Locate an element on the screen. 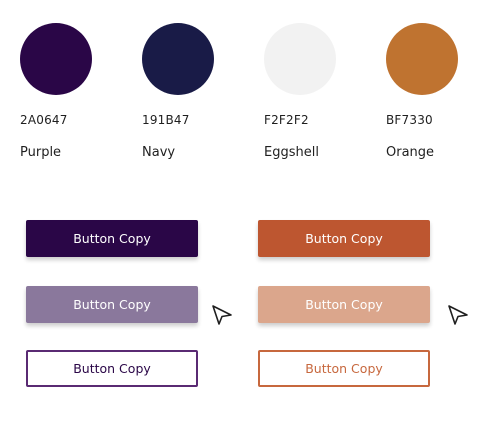 The height and width of the screenshot is (429, 493). swatch-navy is located at coordinates (178, 59).